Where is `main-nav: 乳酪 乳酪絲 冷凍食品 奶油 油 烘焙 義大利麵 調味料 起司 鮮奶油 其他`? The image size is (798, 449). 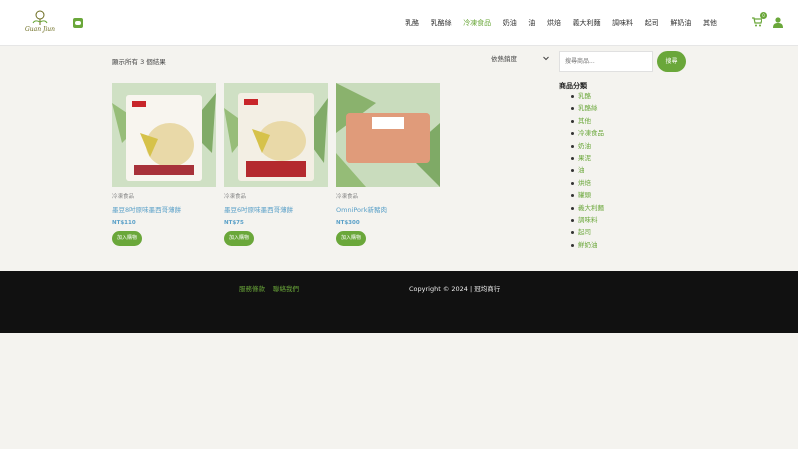 main-nav: 乳酪 乳酪絲 冷凍食品 奶油 油 烘焙 義大利麵 調味料 起司 鮮奶油 其他 is located at coordinates (567, 23).